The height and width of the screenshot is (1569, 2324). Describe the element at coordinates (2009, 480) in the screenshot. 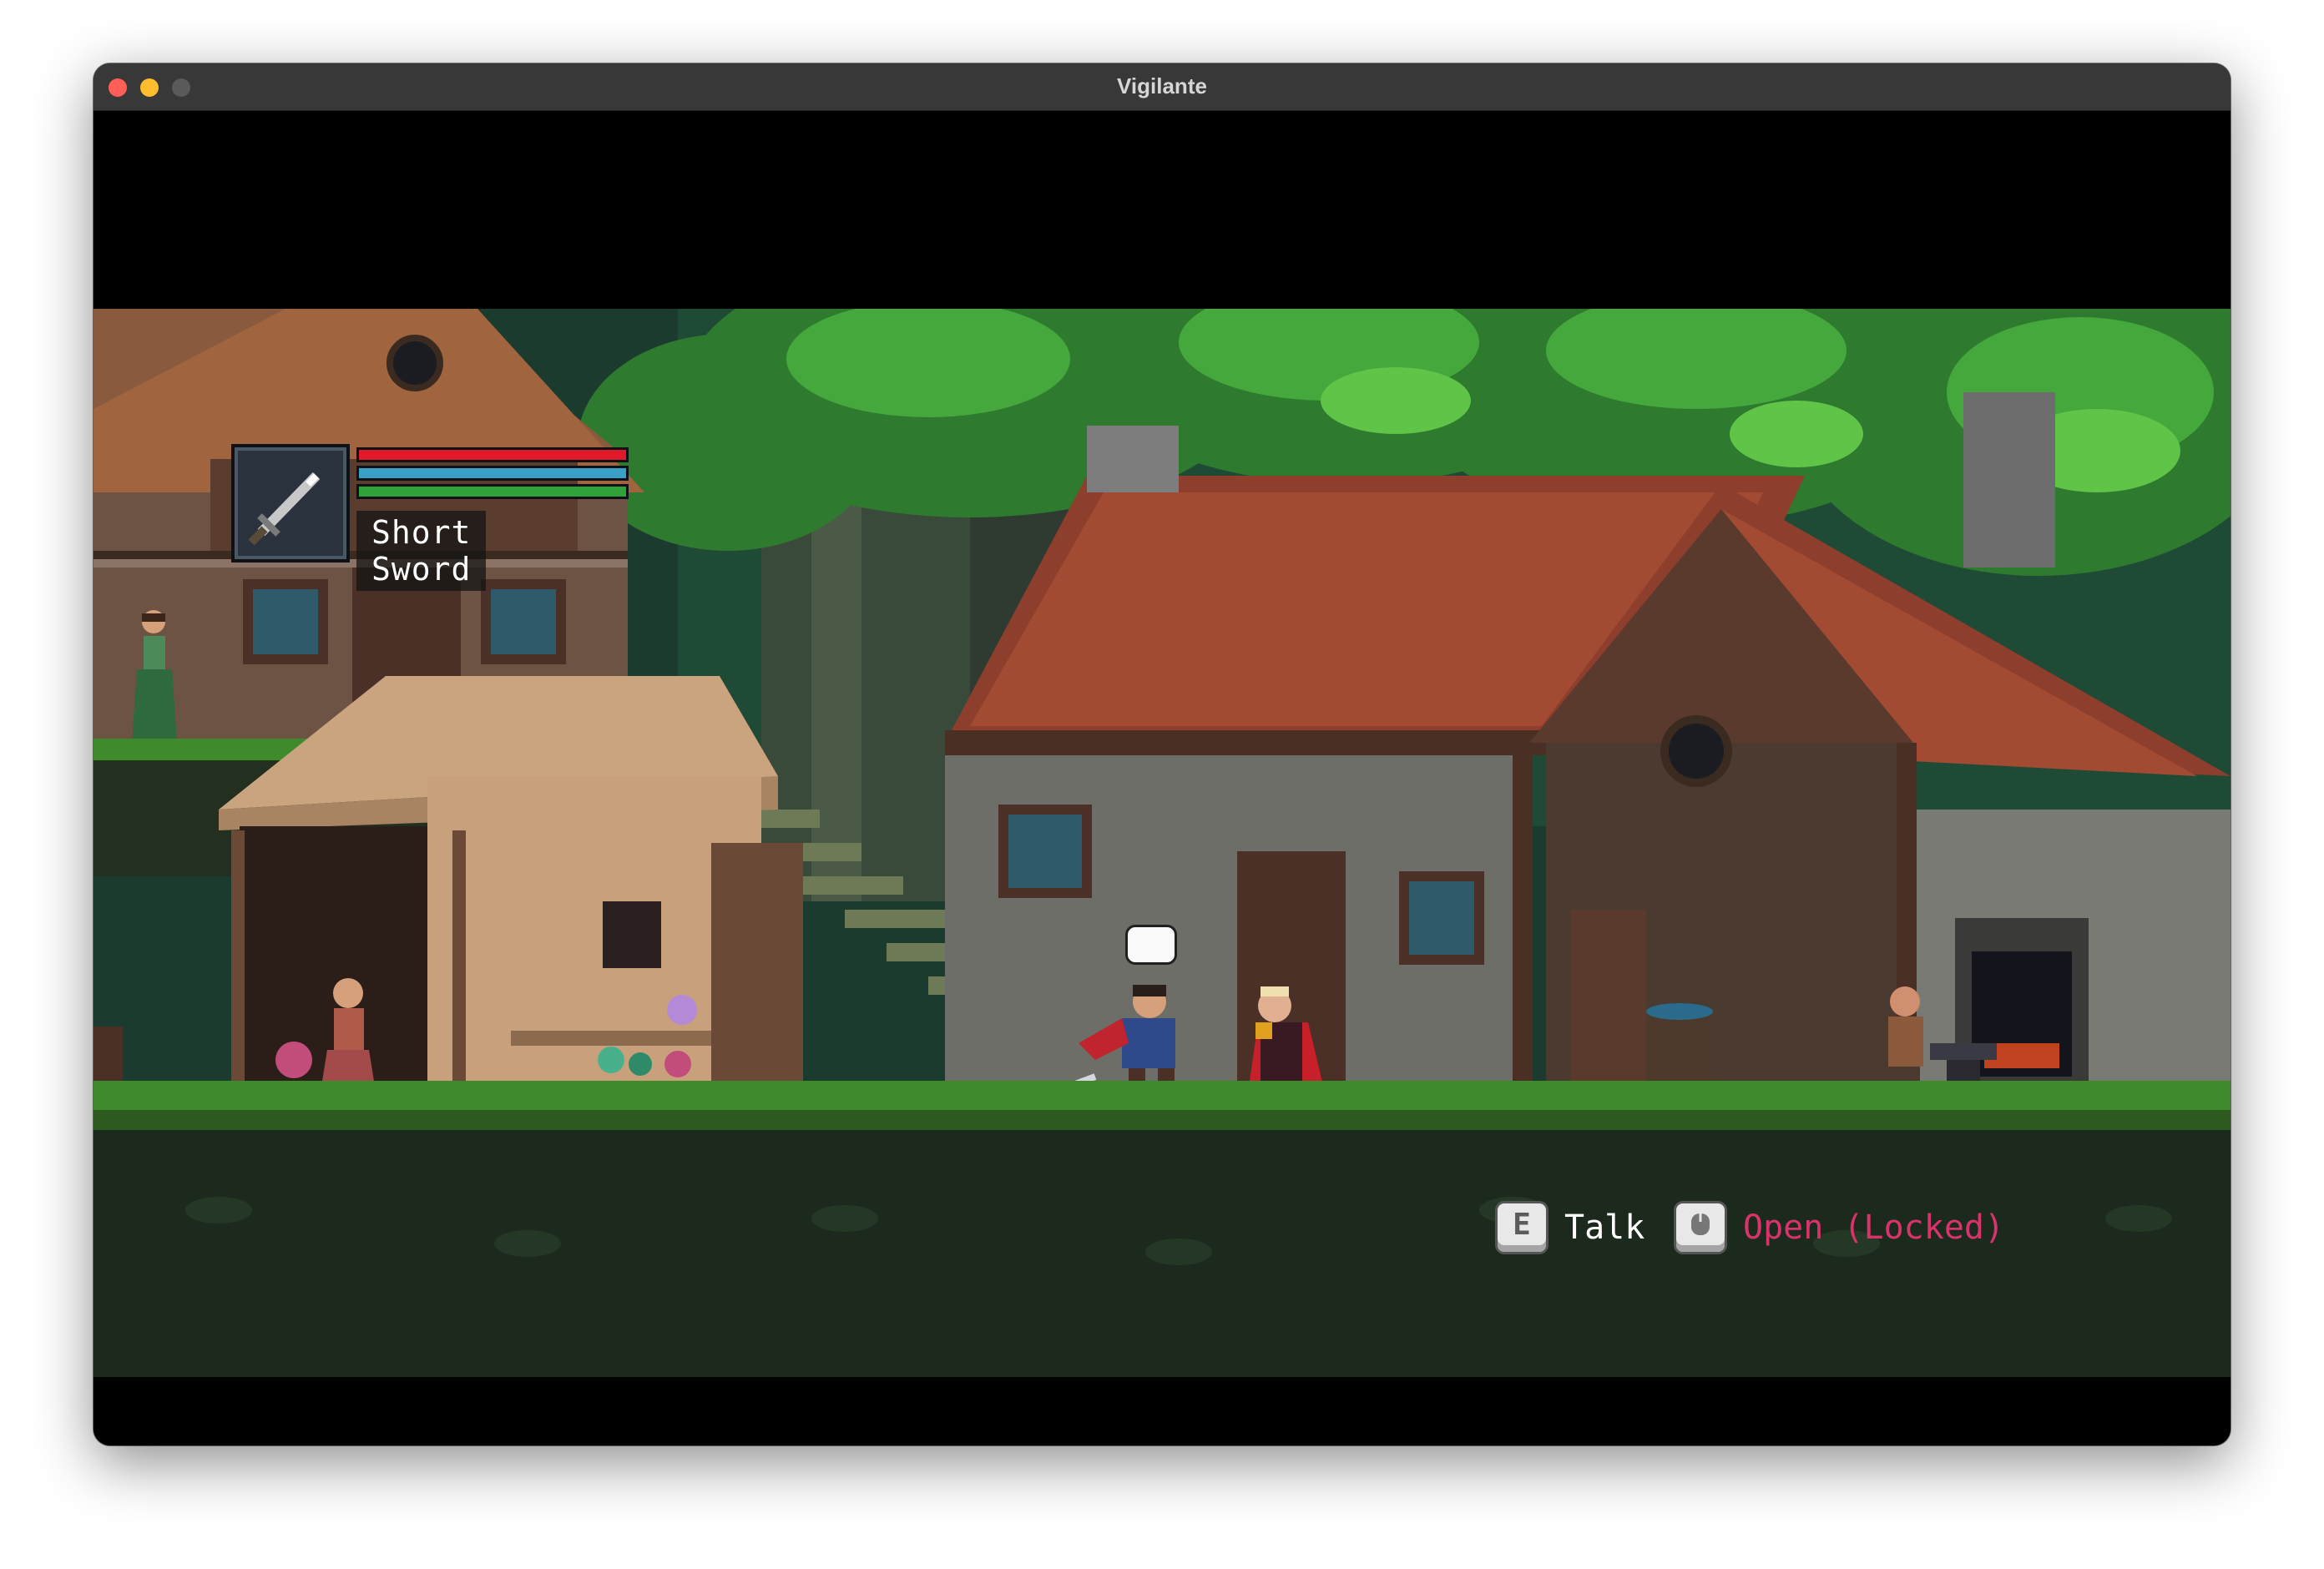

I see `chimney-right` at that location.